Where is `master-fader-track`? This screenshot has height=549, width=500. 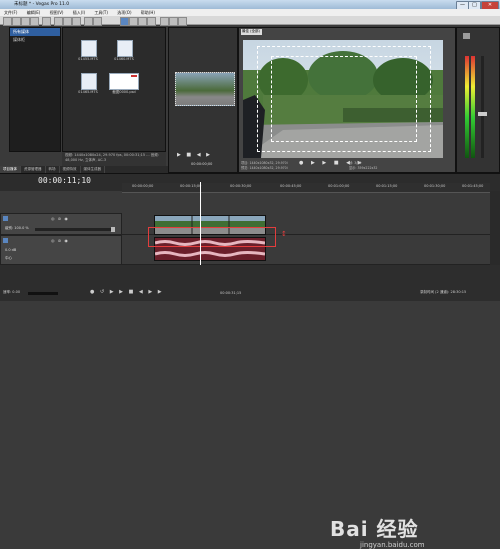 master-fader-track is located at coordinates (482, 107).